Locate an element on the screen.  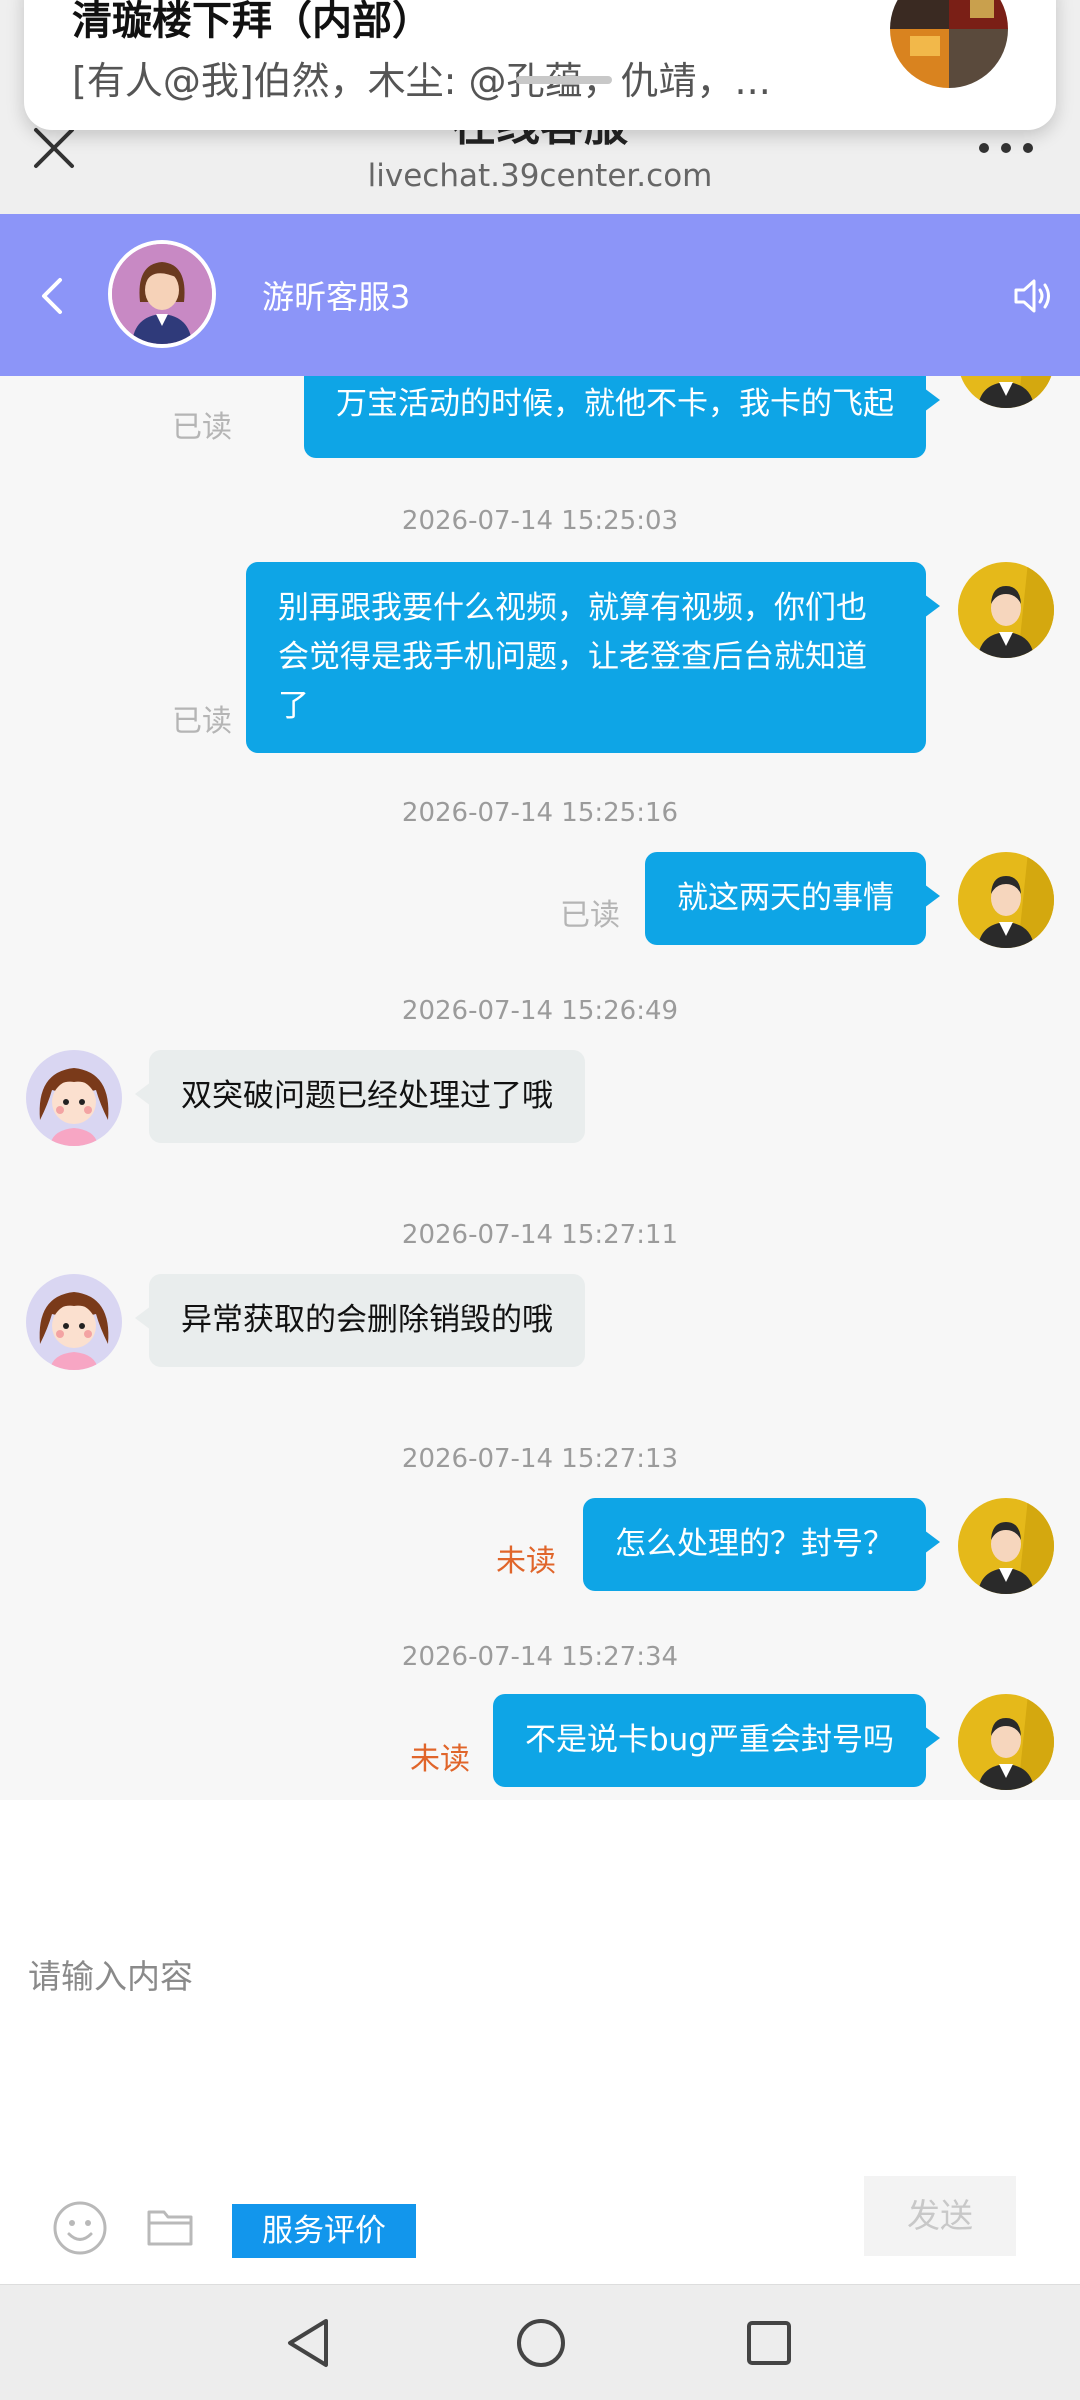
notification-drag-handle is located at coordinates (564, 80).